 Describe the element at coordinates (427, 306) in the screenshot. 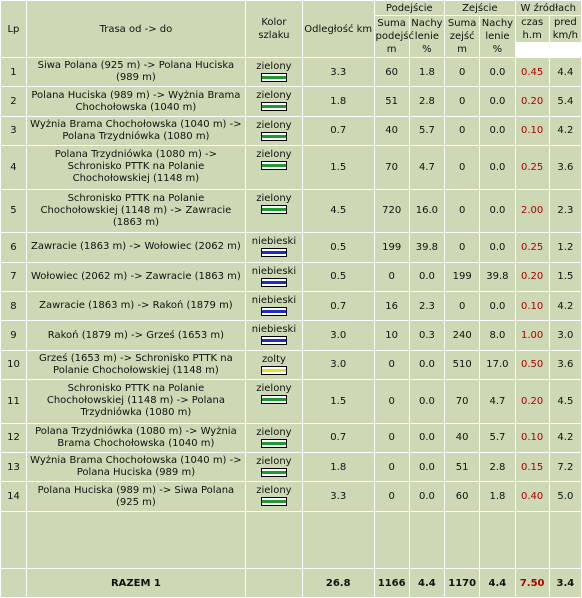

I see `cell-ascent-slope: 2.3` at that location.